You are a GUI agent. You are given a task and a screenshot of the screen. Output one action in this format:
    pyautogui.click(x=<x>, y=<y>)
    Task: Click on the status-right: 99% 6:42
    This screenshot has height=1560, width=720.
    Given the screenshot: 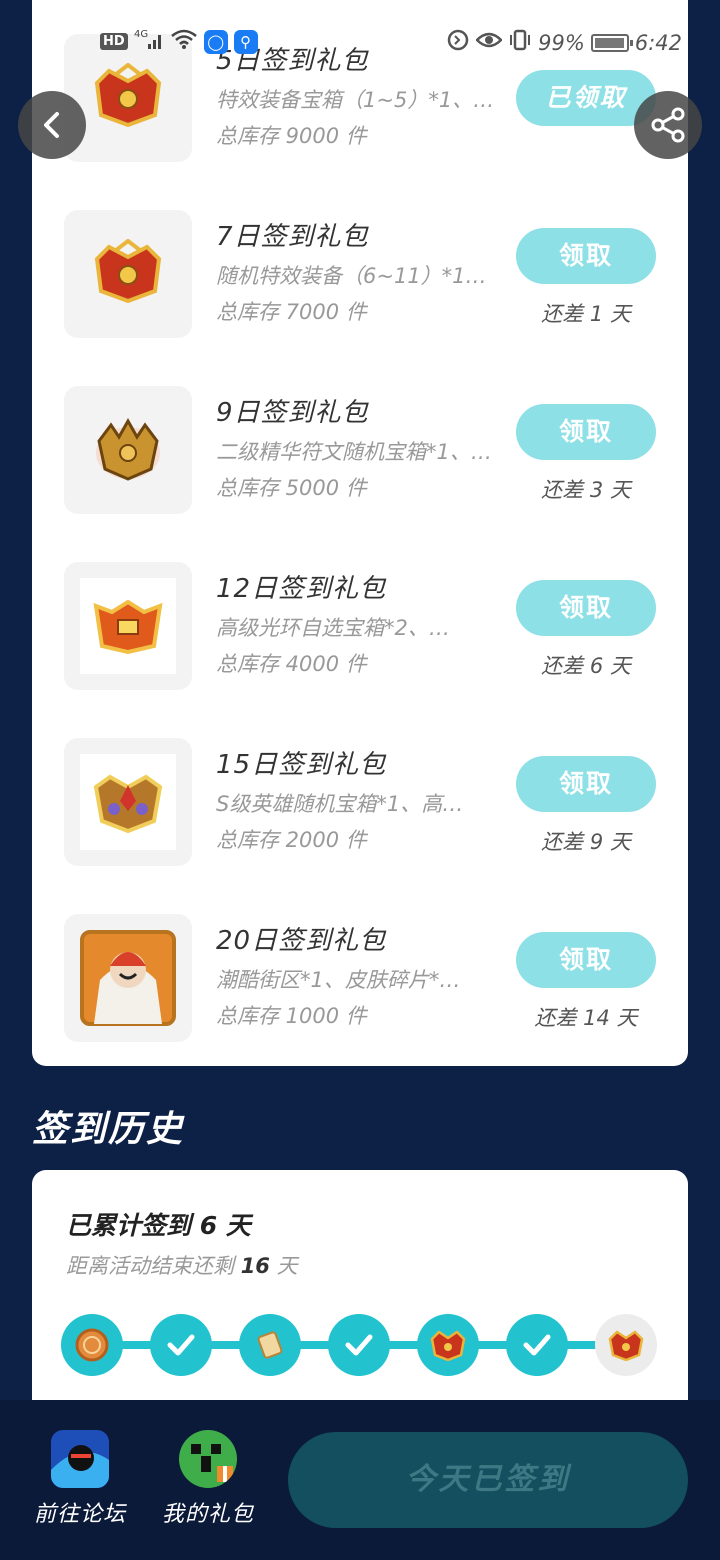 What is the action you would take?
    pyautogui.click(x=564, y=42)
    